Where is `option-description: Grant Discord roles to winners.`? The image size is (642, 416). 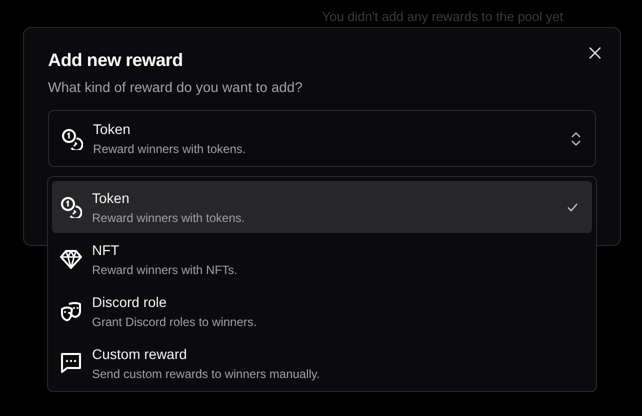 option-description: Grant Discord roles to winners. is located at coordinates (175, 321).